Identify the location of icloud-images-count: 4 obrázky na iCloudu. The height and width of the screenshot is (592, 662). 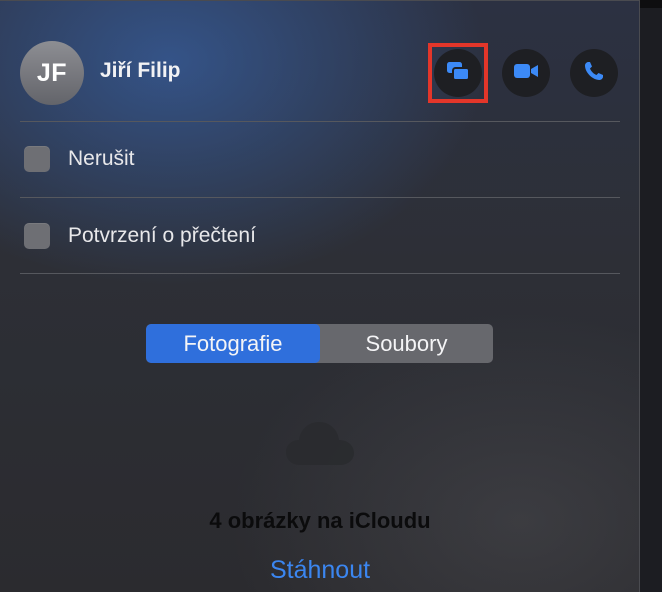
(320, 520).